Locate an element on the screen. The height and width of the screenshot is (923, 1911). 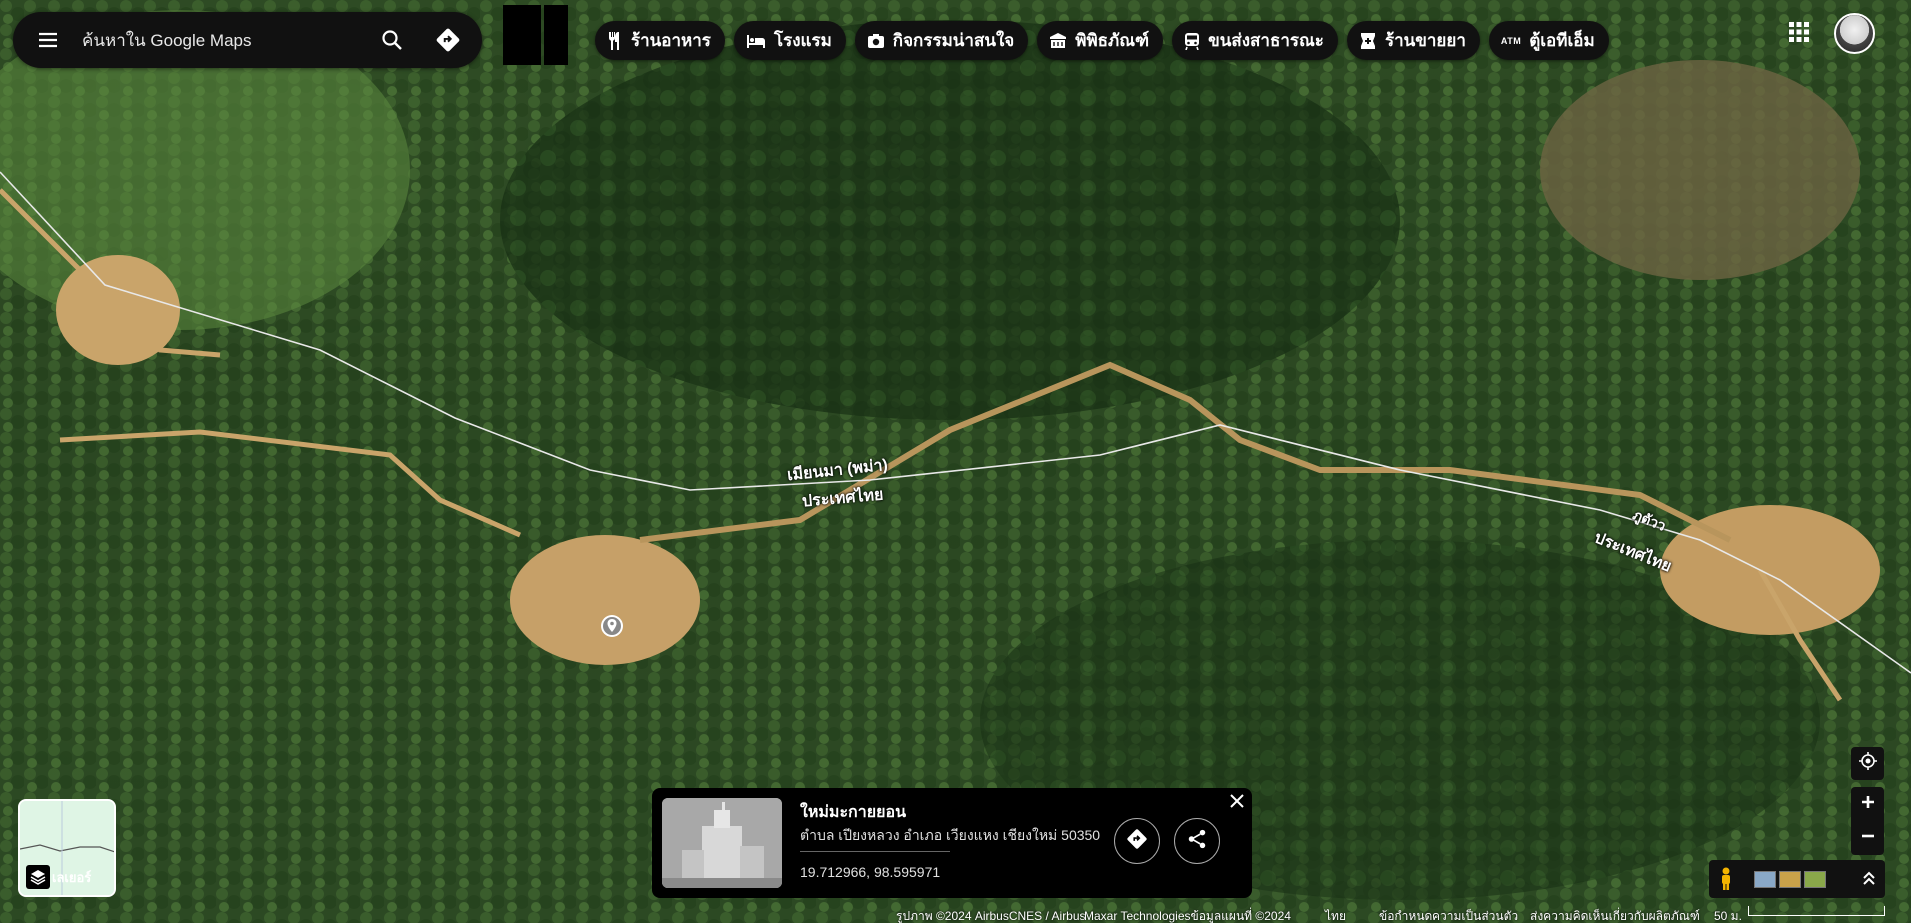
place-title: ใหม่มะกายยอน is located at coordinates (853, 812).